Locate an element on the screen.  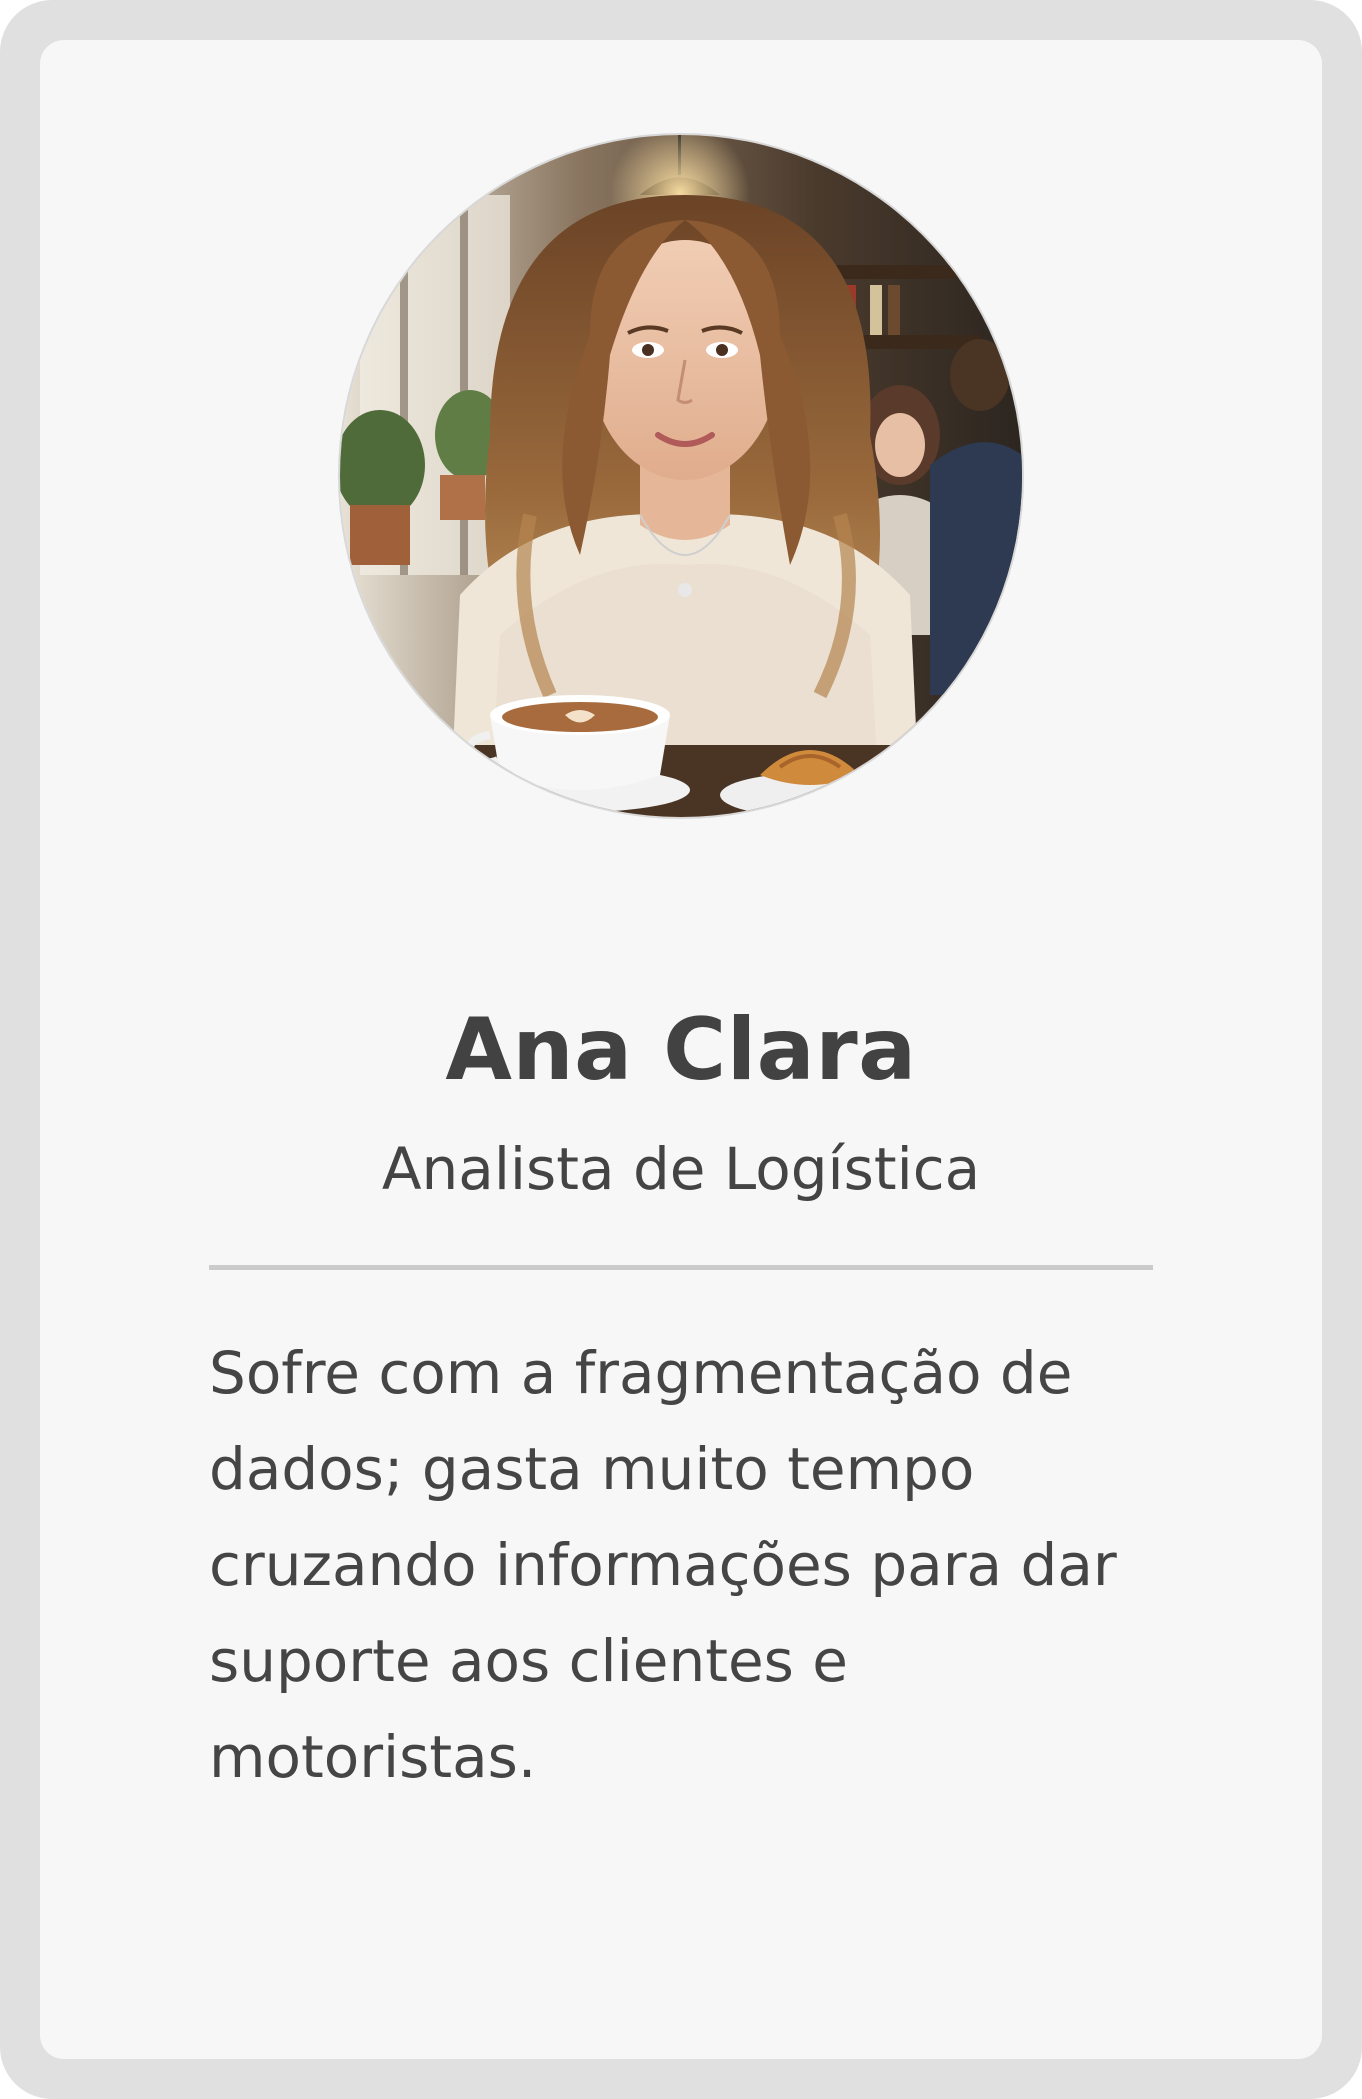
persona-name: Ana Clara is located at coordinates (681, 1050).